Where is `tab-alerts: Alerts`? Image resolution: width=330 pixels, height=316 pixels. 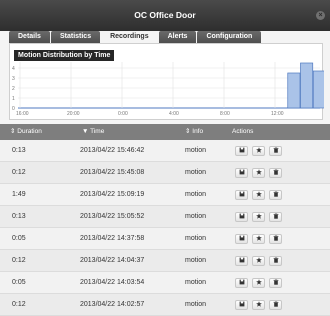 tab-alerts: Alerts is located at coordinates (177, 37).